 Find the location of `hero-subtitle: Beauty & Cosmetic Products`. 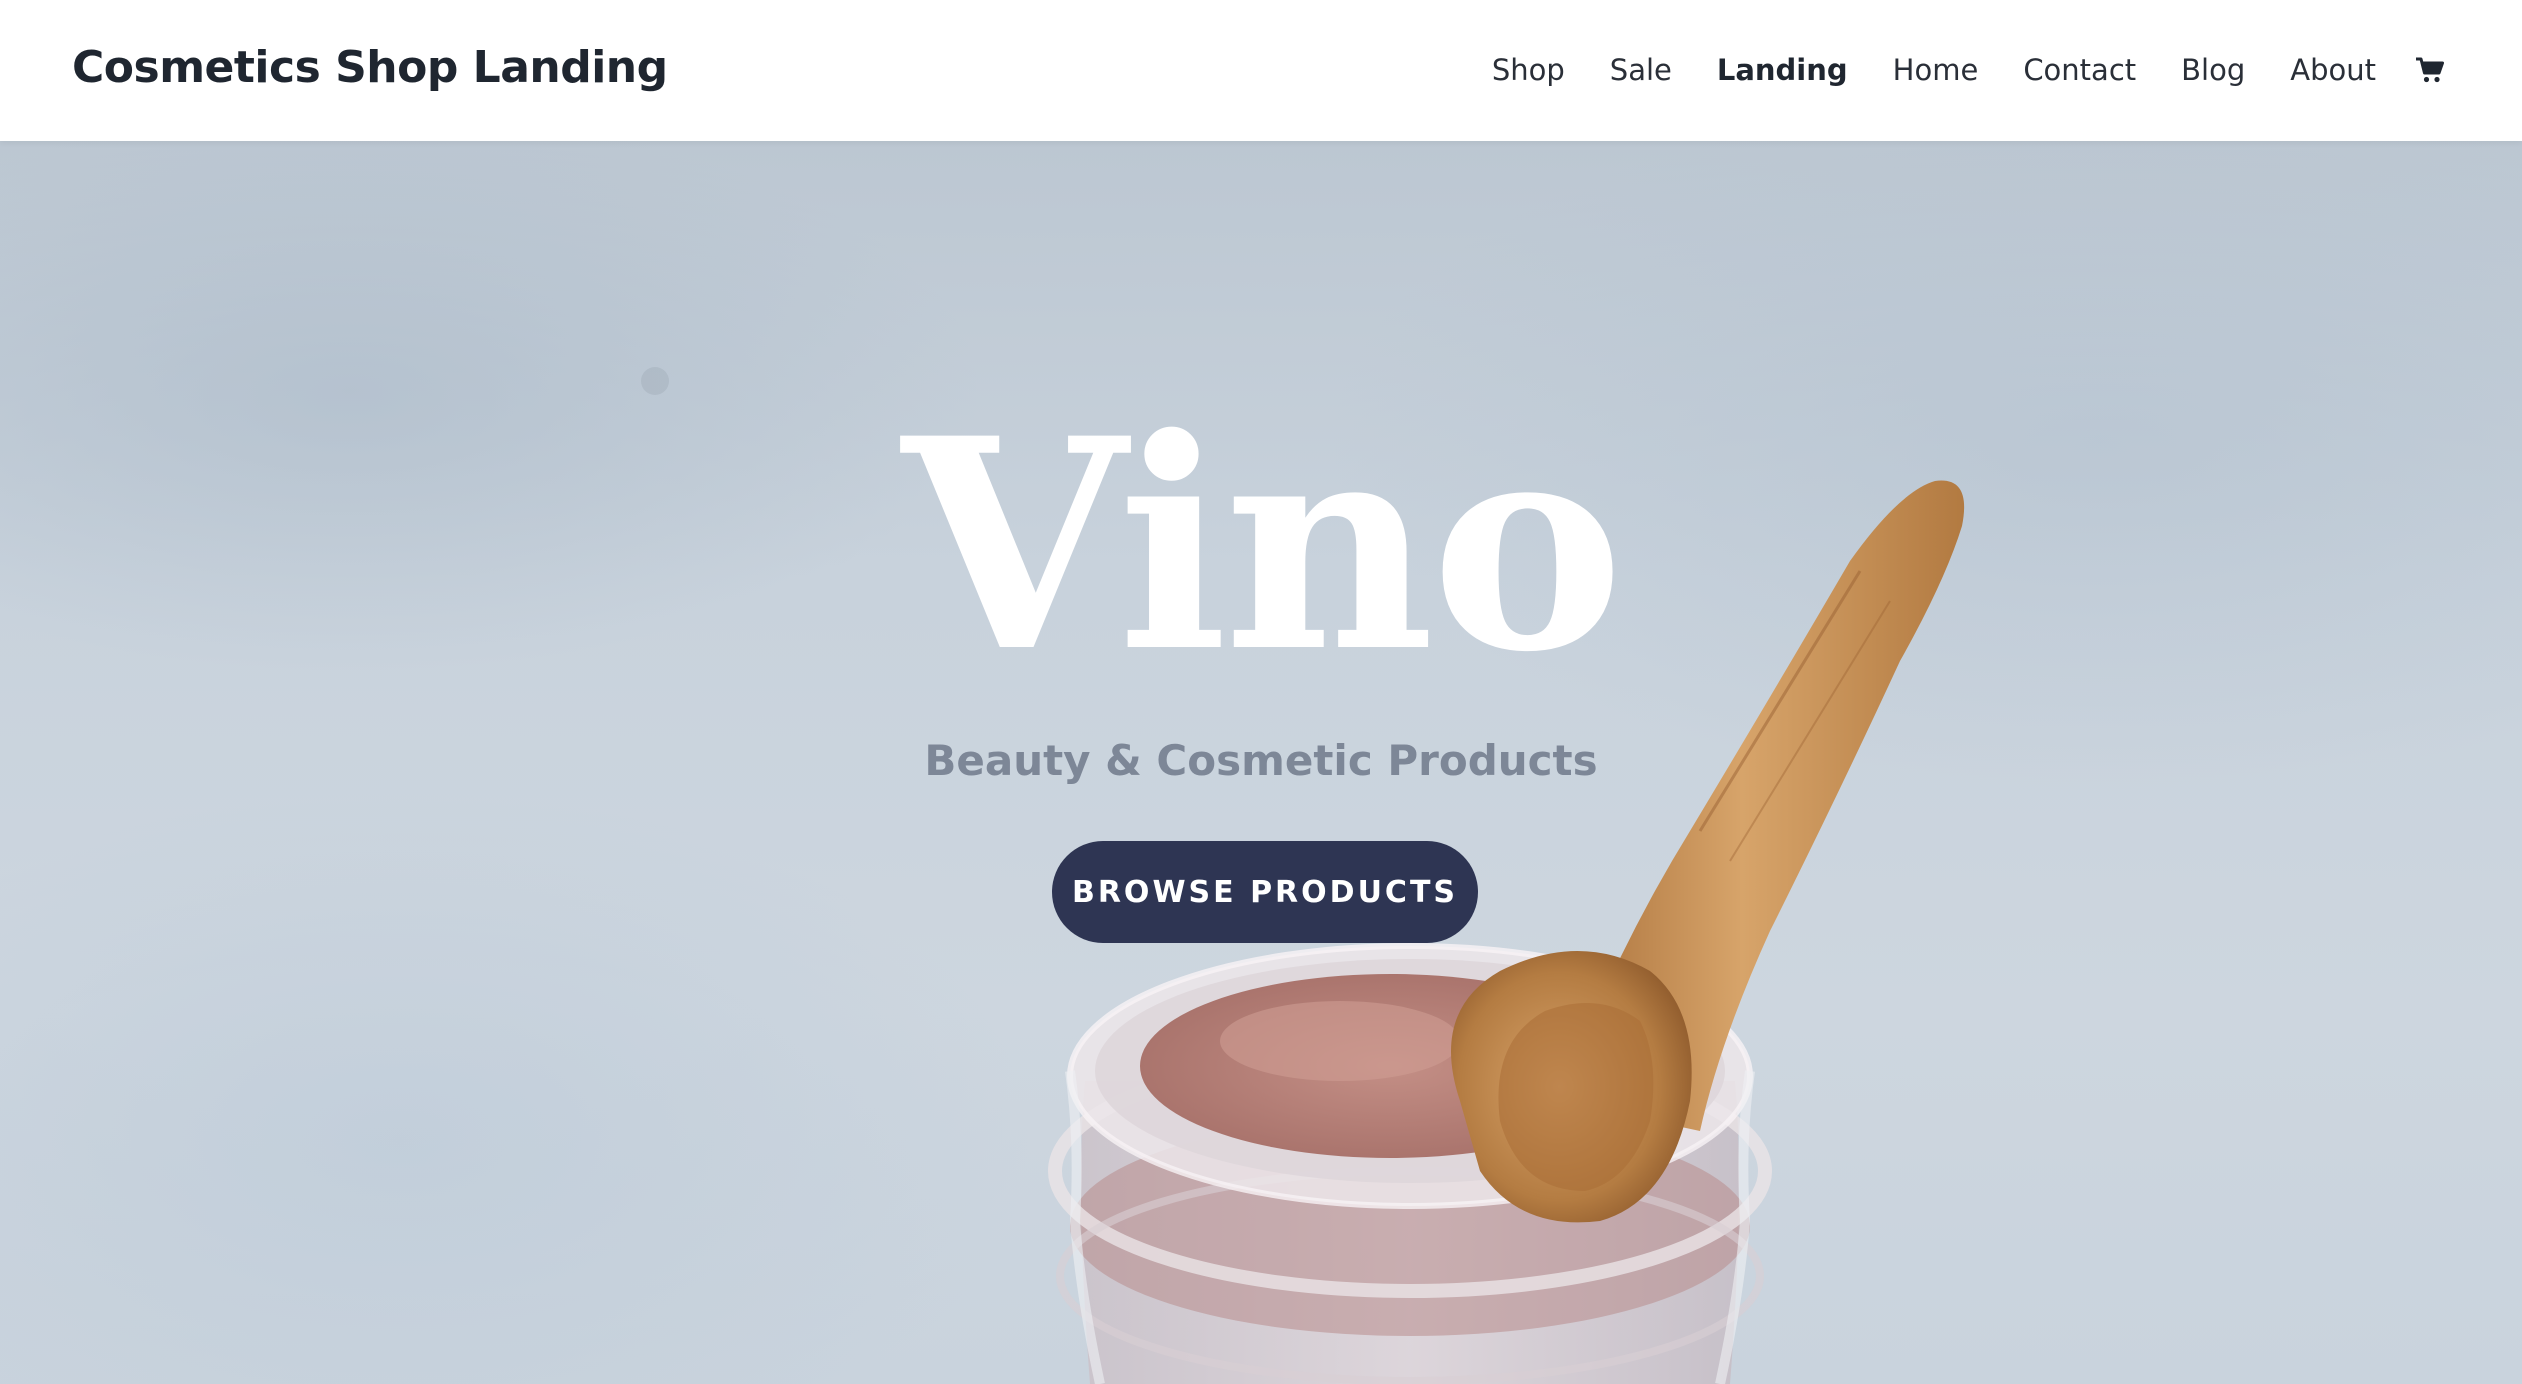

hero-subtitle: Beauty & Cosmetic Products is located at coordinates (1261, 760).